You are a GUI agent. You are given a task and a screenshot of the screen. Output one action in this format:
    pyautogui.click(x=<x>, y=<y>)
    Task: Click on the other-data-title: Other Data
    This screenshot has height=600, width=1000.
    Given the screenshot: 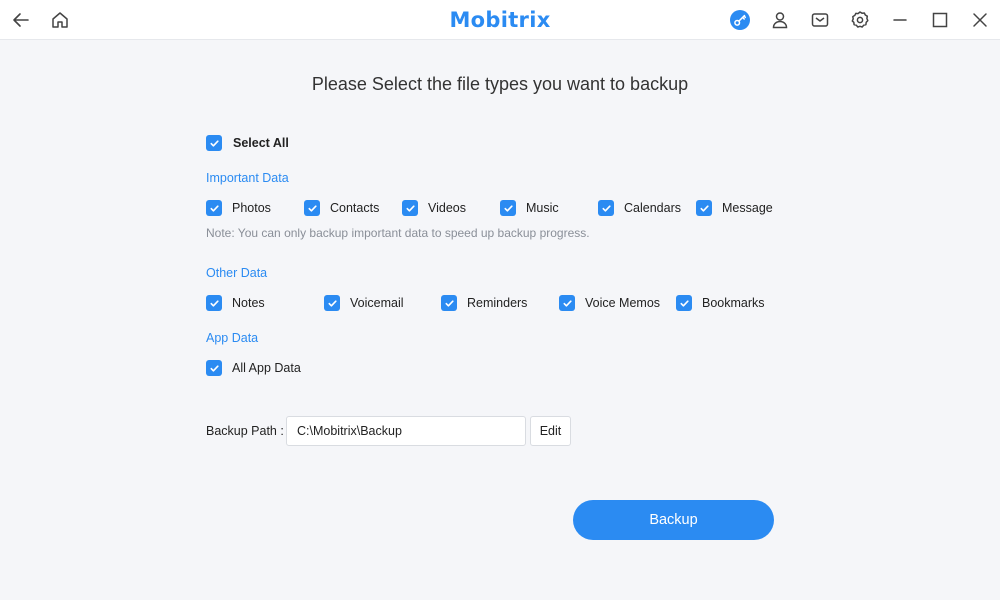 What is the action you would take?
    pyautogui.click(x=237, y=273)
    